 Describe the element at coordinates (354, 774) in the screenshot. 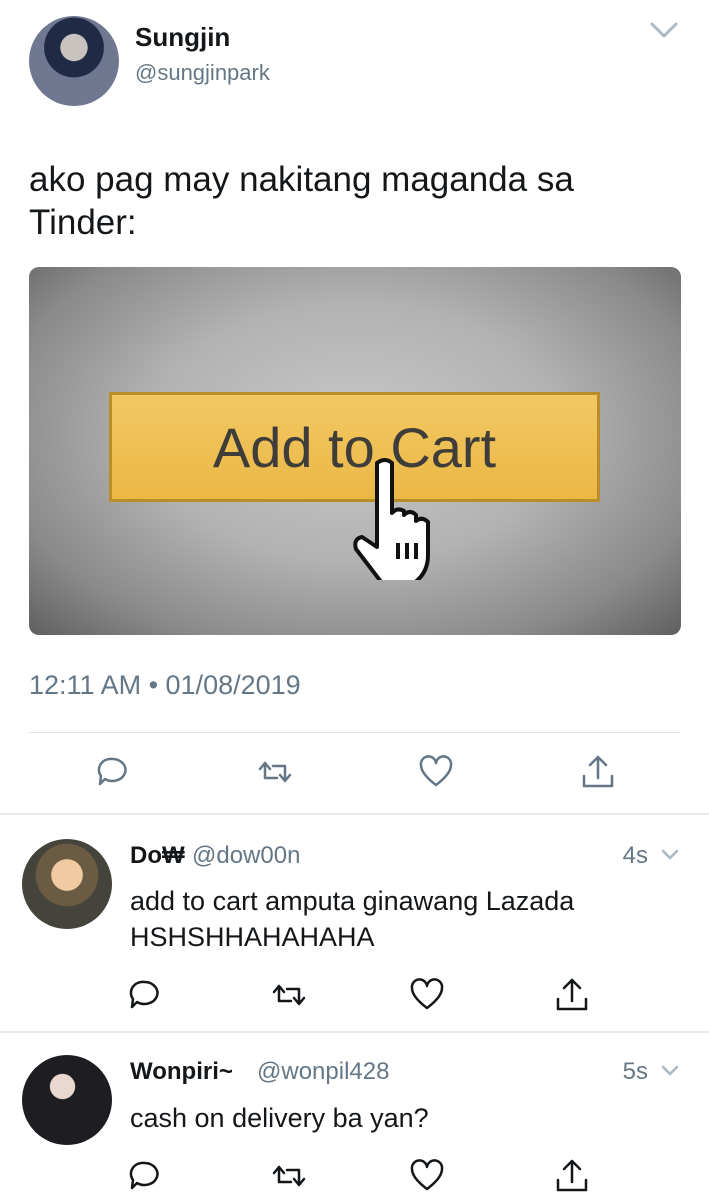

I see `tweet-actions` at that location.